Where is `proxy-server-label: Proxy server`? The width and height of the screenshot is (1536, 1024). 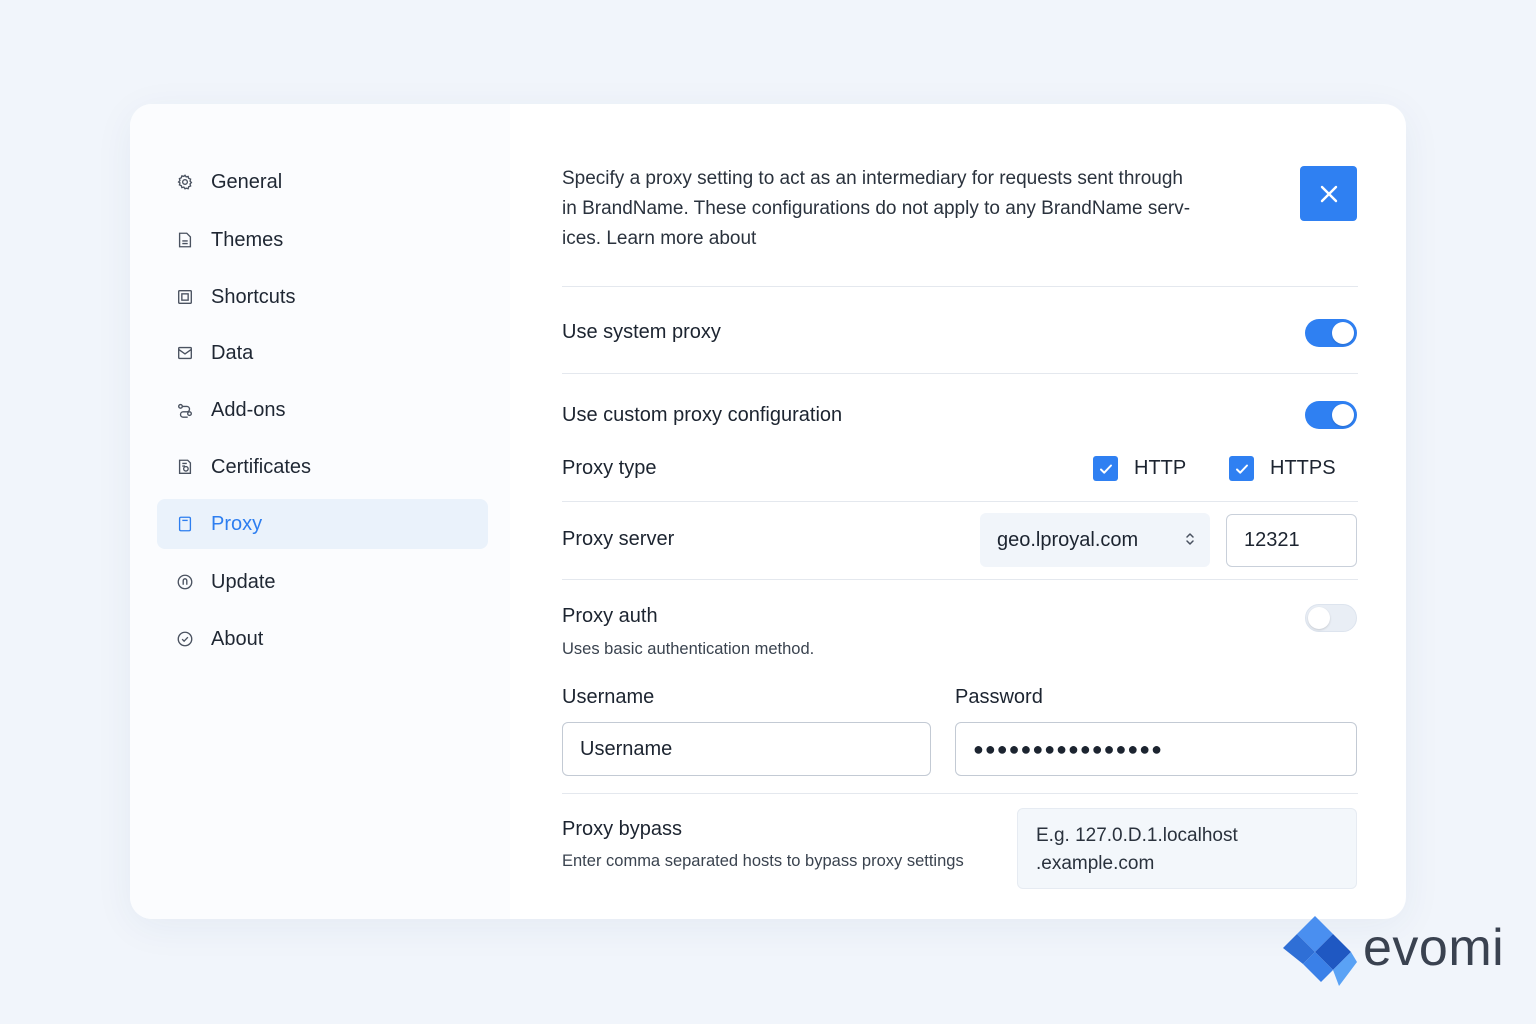
proxy-server-label: Proxy server is located at coordinates (618, 539).